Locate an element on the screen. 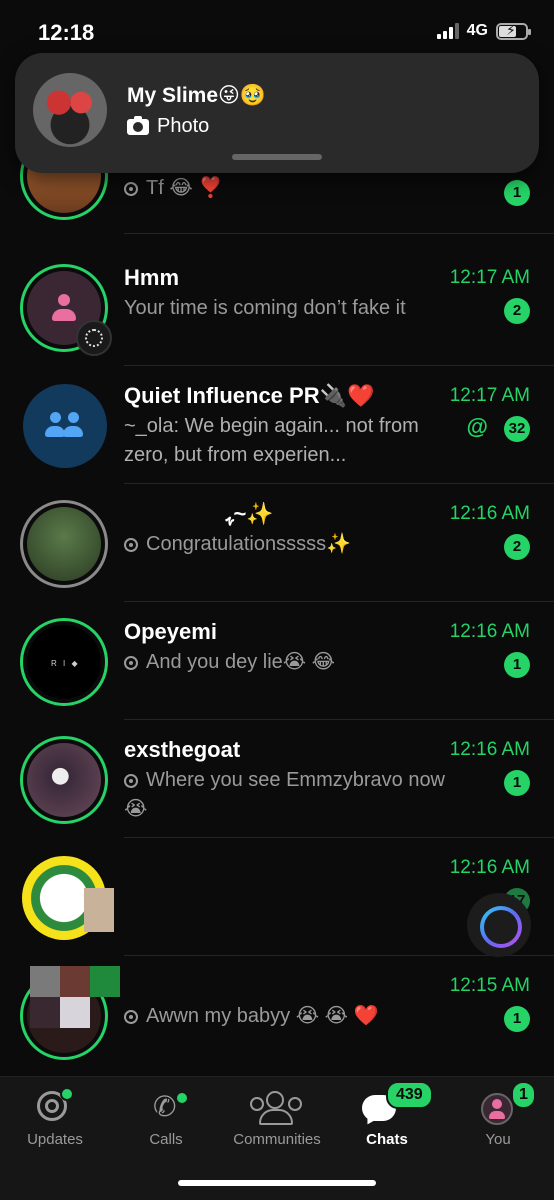  banner-handle is located at coordinates (277, 157).